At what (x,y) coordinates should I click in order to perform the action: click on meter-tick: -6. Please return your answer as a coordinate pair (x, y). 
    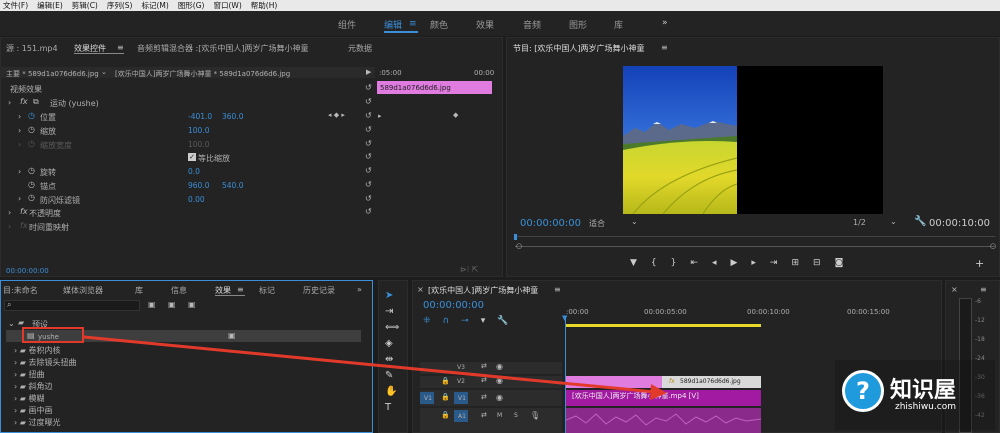
    Looking at the image, I should click on (978, 301).